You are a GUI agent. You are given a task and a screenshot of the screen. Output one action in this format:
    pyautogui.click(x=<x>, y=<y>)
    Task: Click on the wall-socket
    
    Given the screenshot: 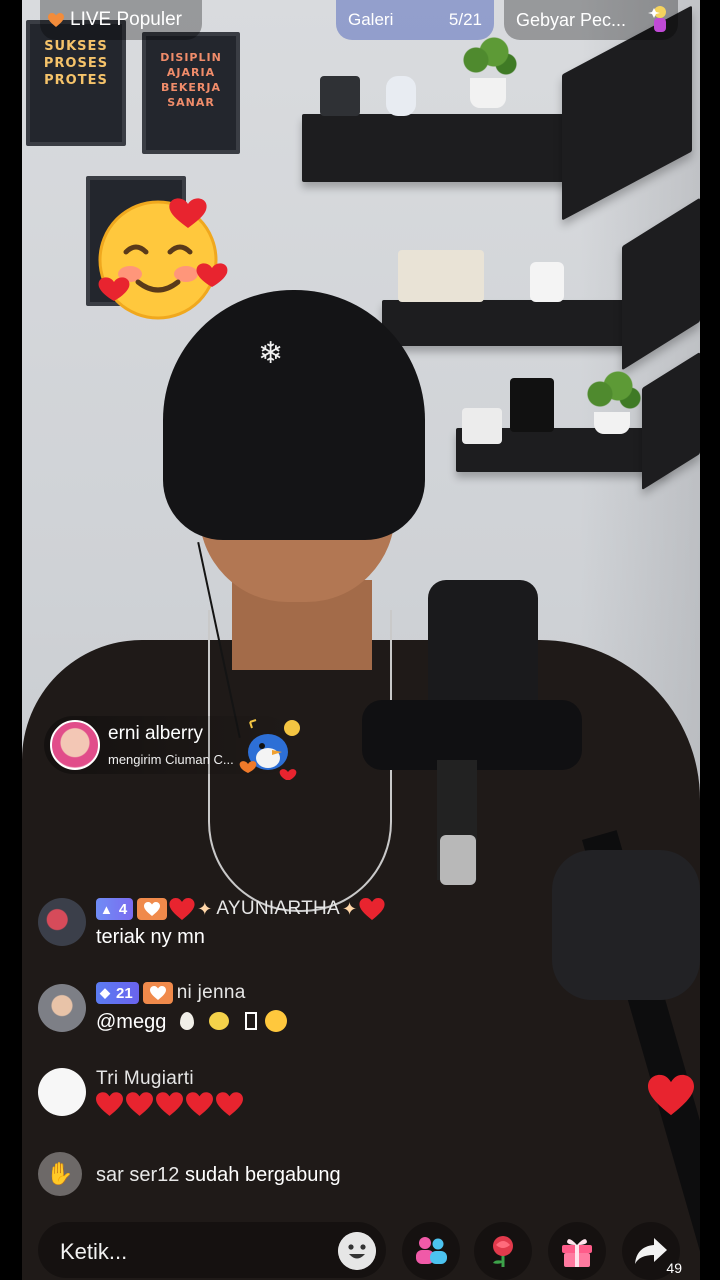 What is the action you would take?
    pyautogui.click(x=482, y=426)
    